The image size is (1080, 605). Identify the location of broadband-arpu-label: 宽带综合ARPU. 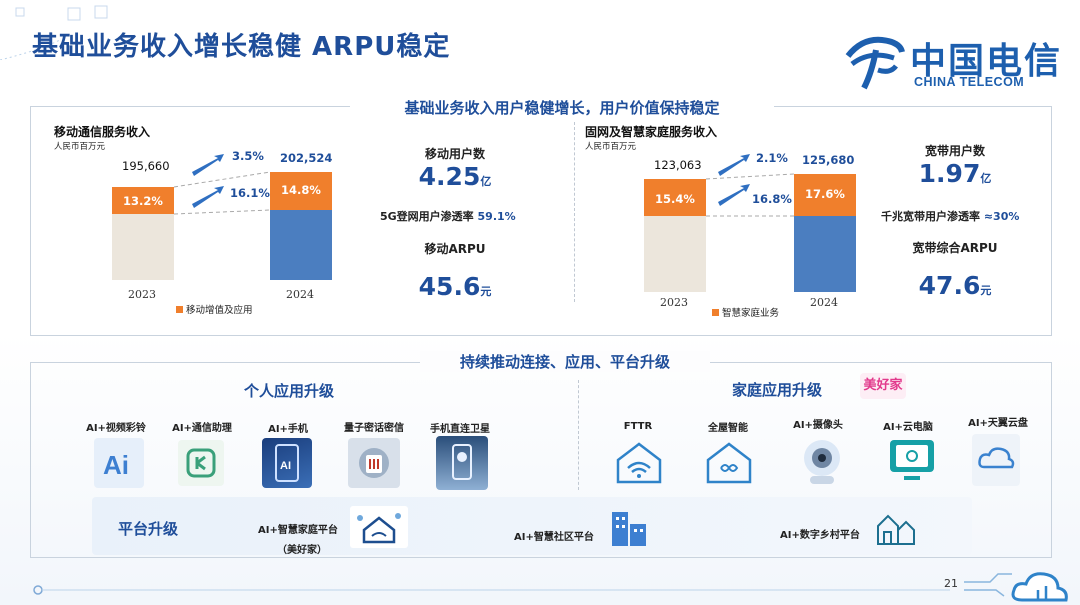
(955, 248).